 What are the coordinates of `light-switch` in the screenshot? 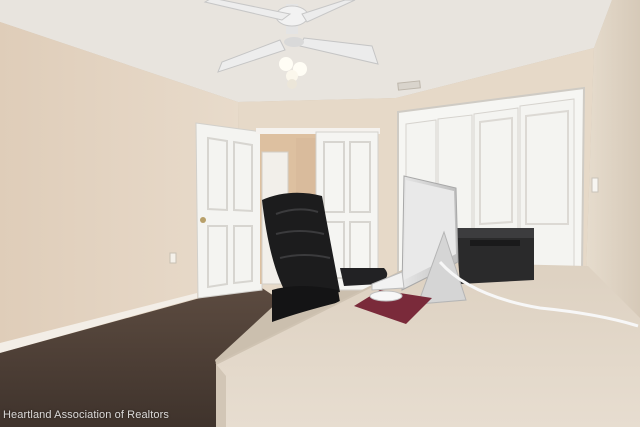 It's located at (595, 185).